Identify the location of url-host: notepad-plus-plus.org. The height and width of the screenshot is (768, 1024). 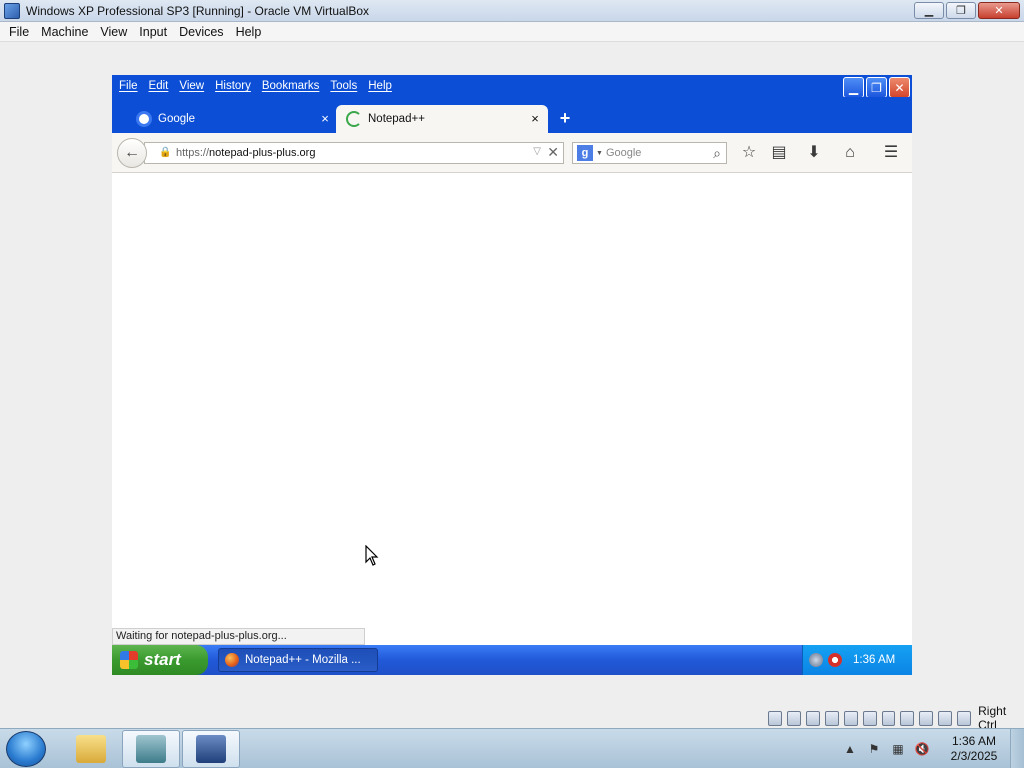
(262, 153).